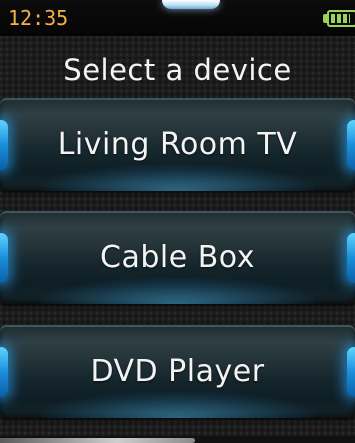 The image size is (355, 443). I want to click on battery-level, so click(340, 18).